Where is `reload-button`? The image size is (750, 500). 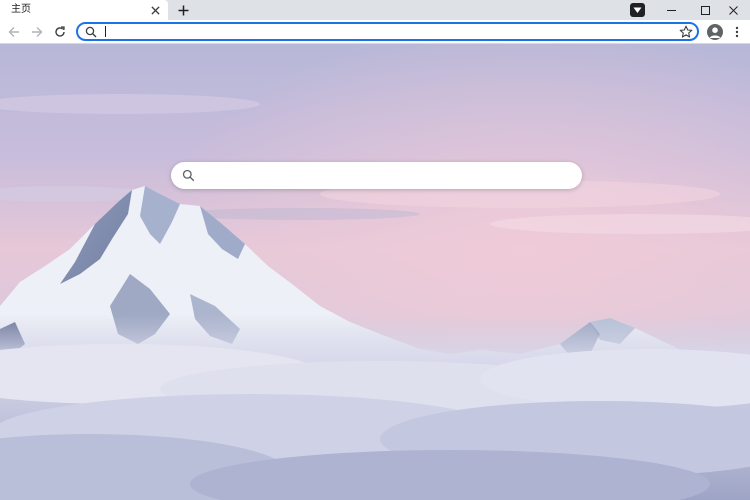 reload-button is located at coordinates (60, 32).